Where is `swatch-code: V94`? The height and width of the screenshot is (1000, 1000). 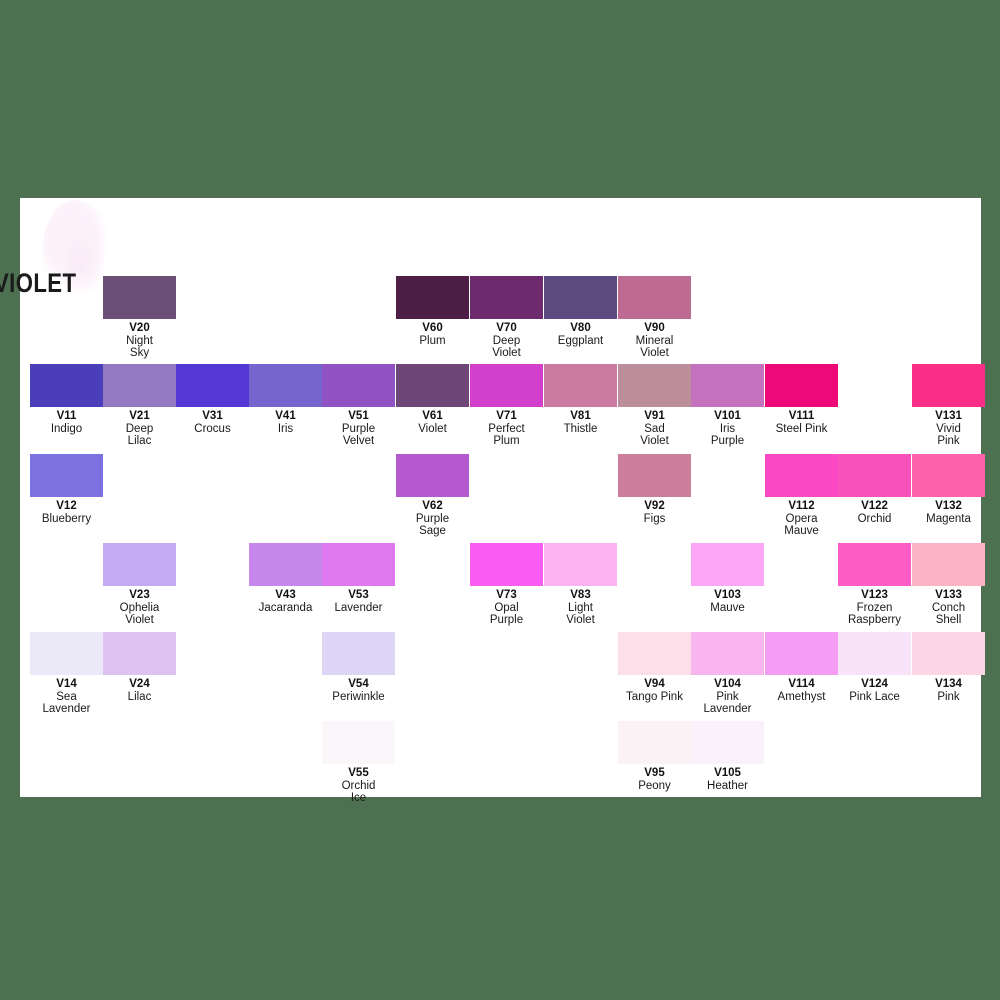 swatch-code: V94 is located at coordinates (654, 684).